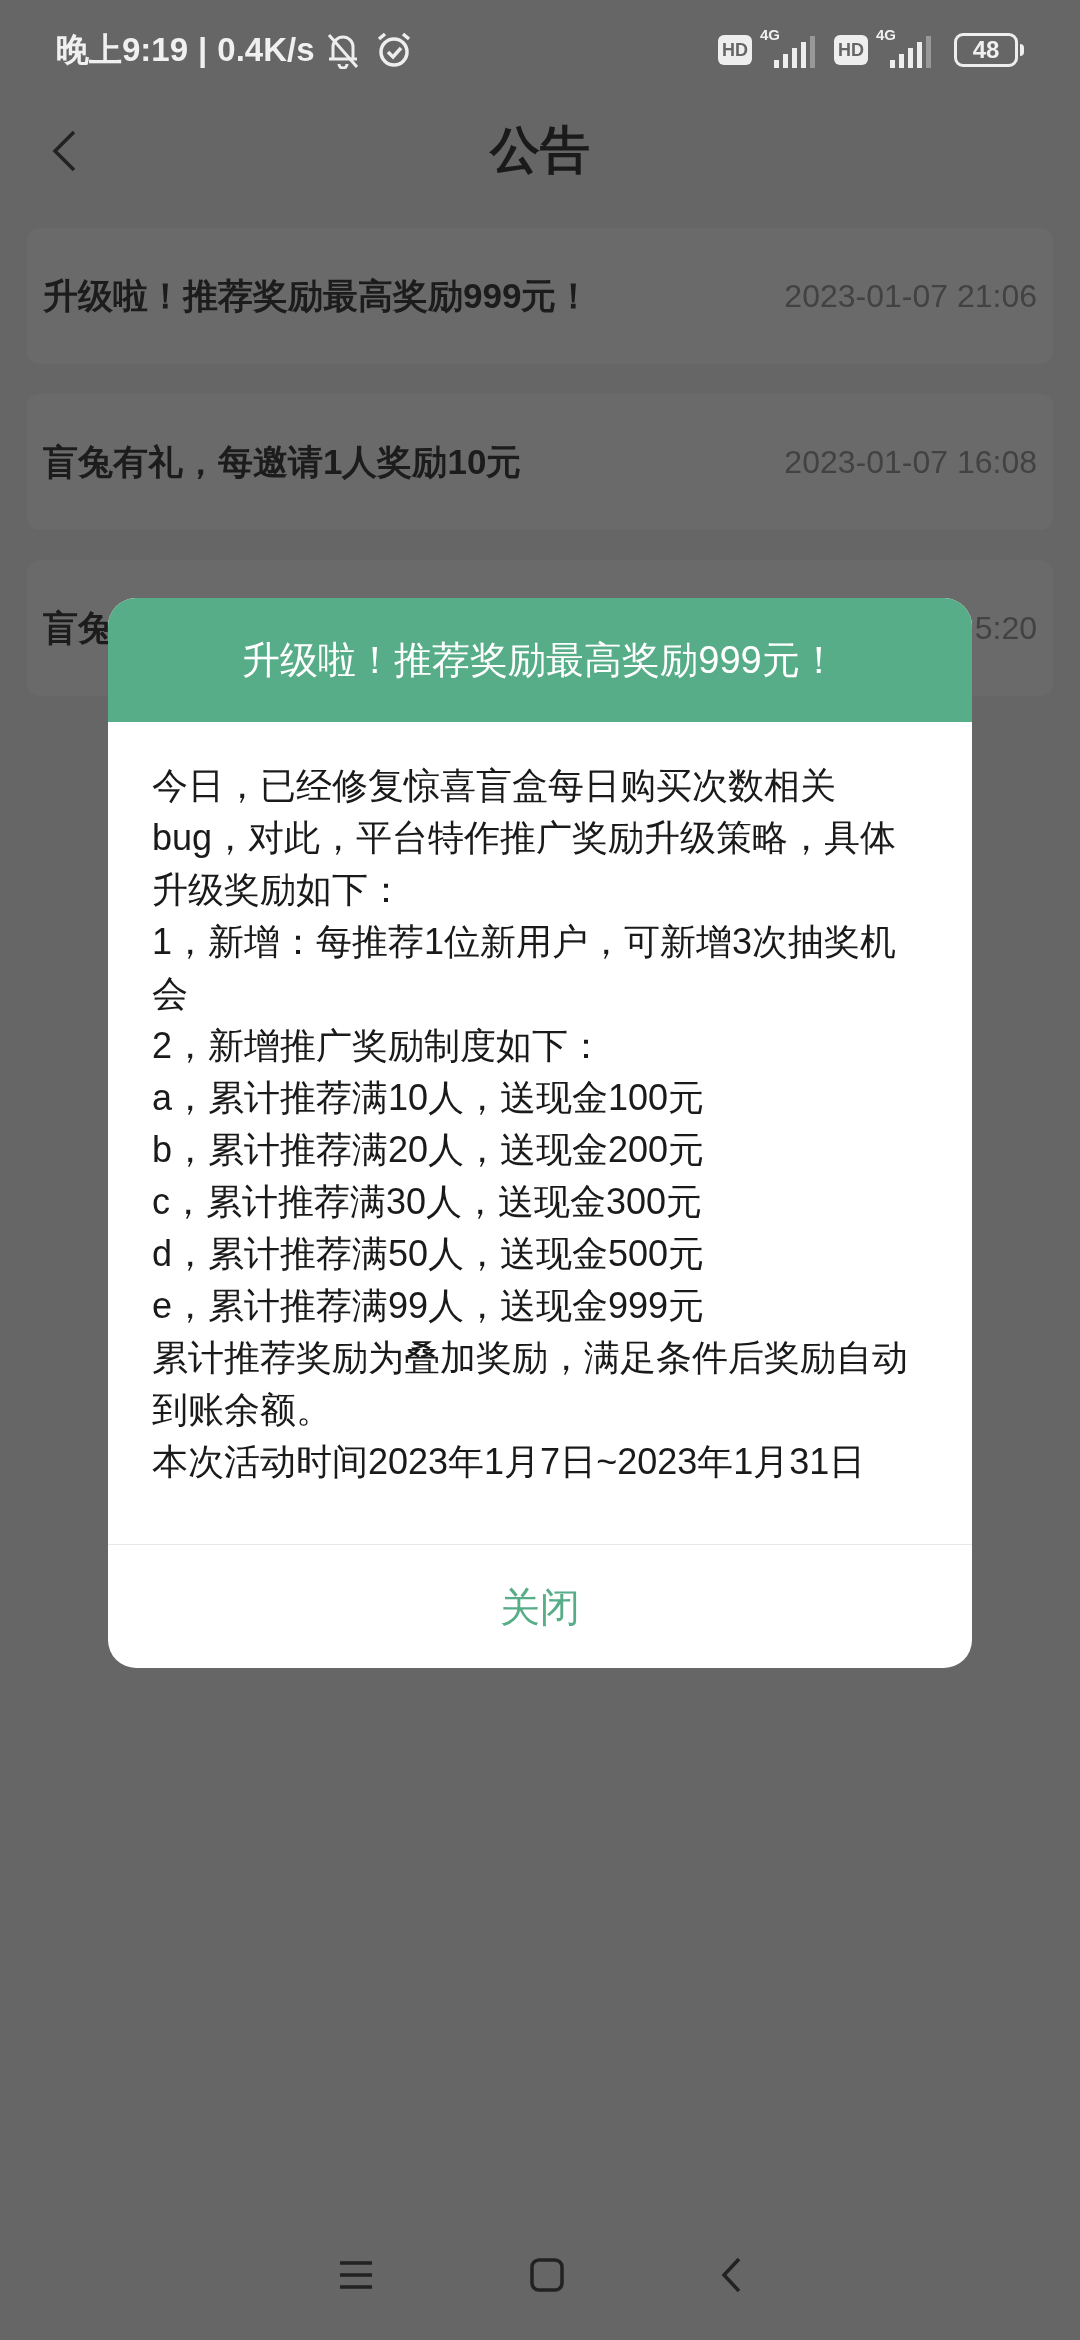 This screenshot has width=1080, height=2340. I want to click on network-speed: 0.4K/s, so click(266, 50).